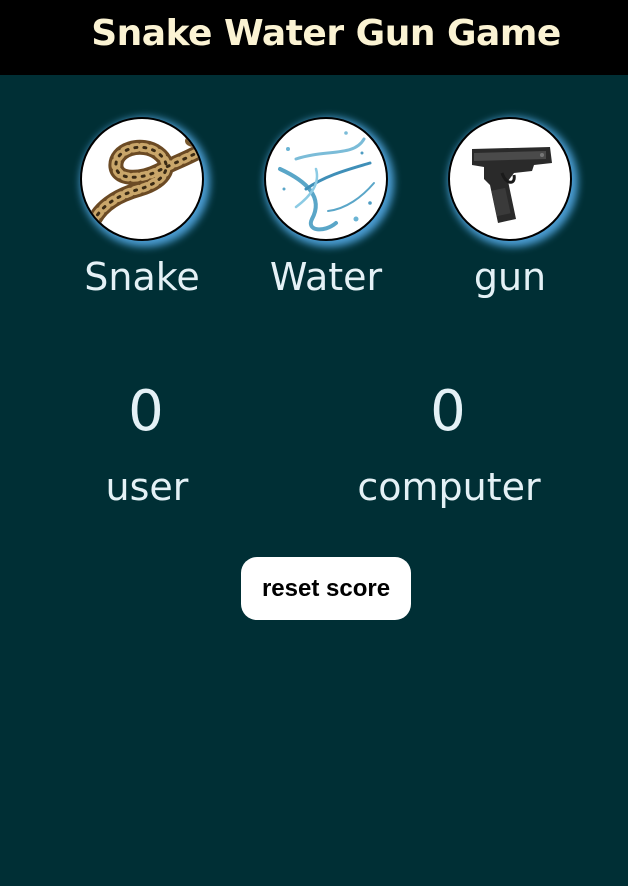  What do you see at coordinates (326, 277) in the screenshot?
I see `choice-label-water: Water` at bounding box center [326, 277].